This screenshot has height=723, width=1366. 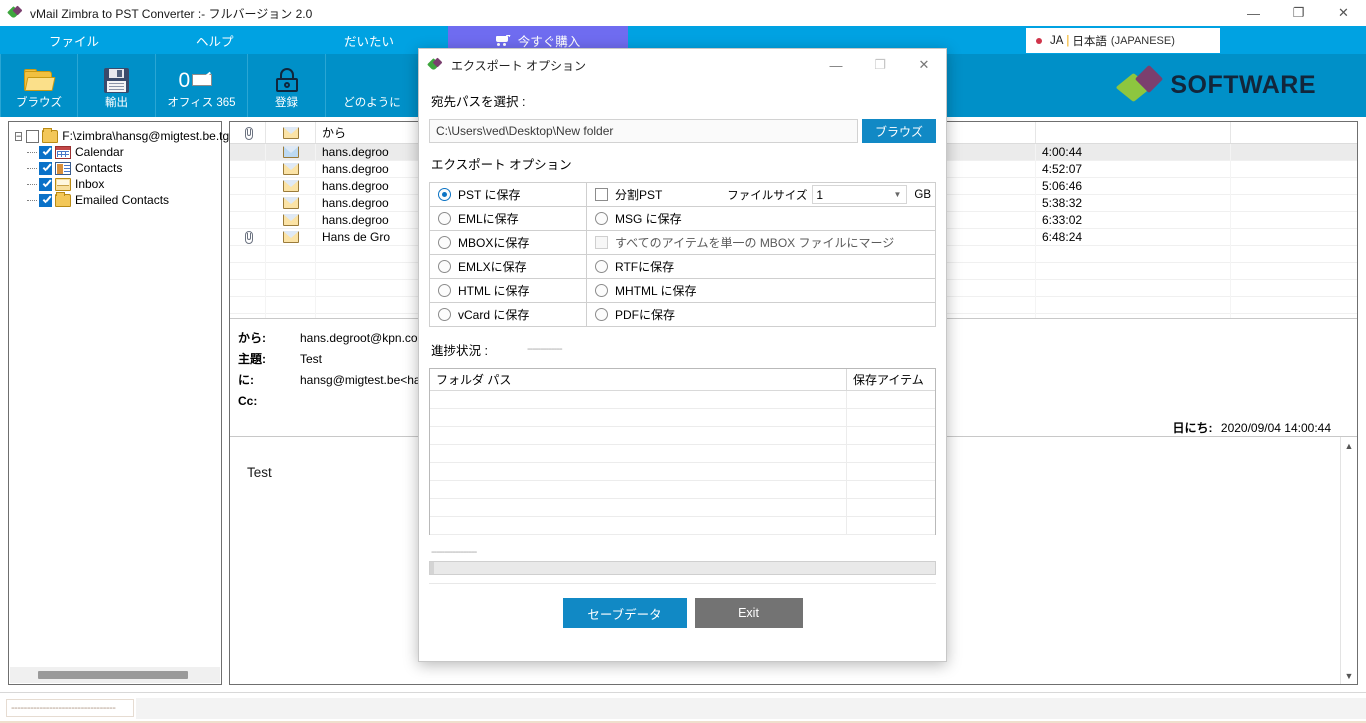 What do you see at coordinates (1348, 560) in the screenshot?
I see `body-vertical-scrollbar: ▲ ▼` at bounding box center [1348, 560].